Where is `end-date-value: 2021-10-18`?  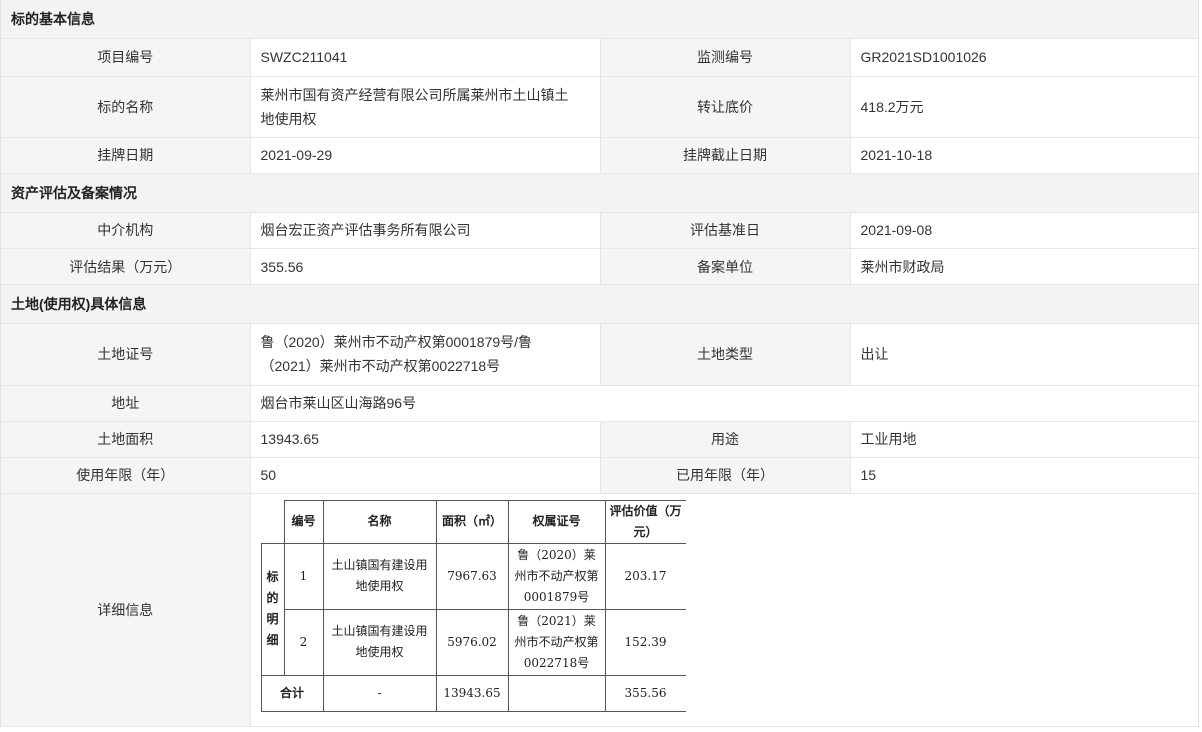
end-date-value: 2021-10-18 is located at coordinates (1024, 155).